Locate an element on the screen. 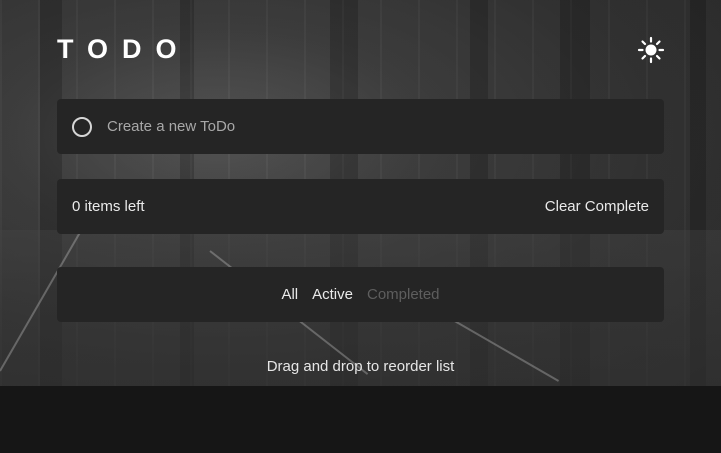 The image size is (721, 453). app-title: TODO is located at coordinates (124, 49).